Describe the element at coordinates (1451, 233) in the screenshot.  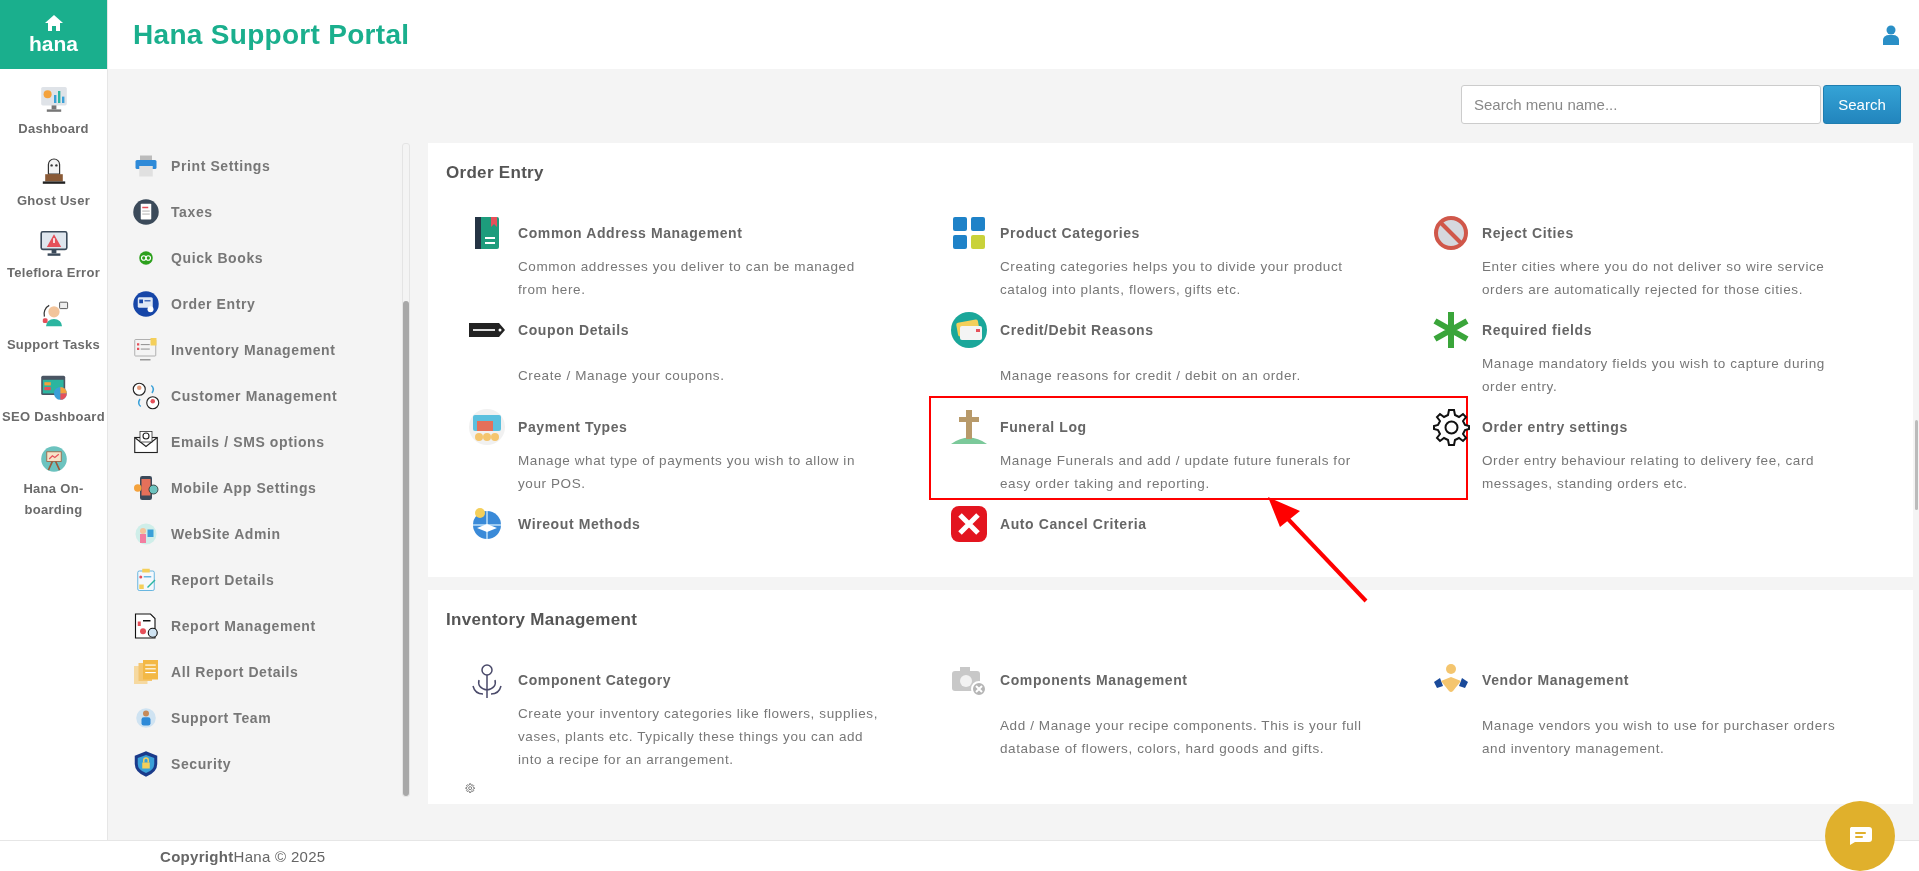
I see `prohibited-icon` at that location.